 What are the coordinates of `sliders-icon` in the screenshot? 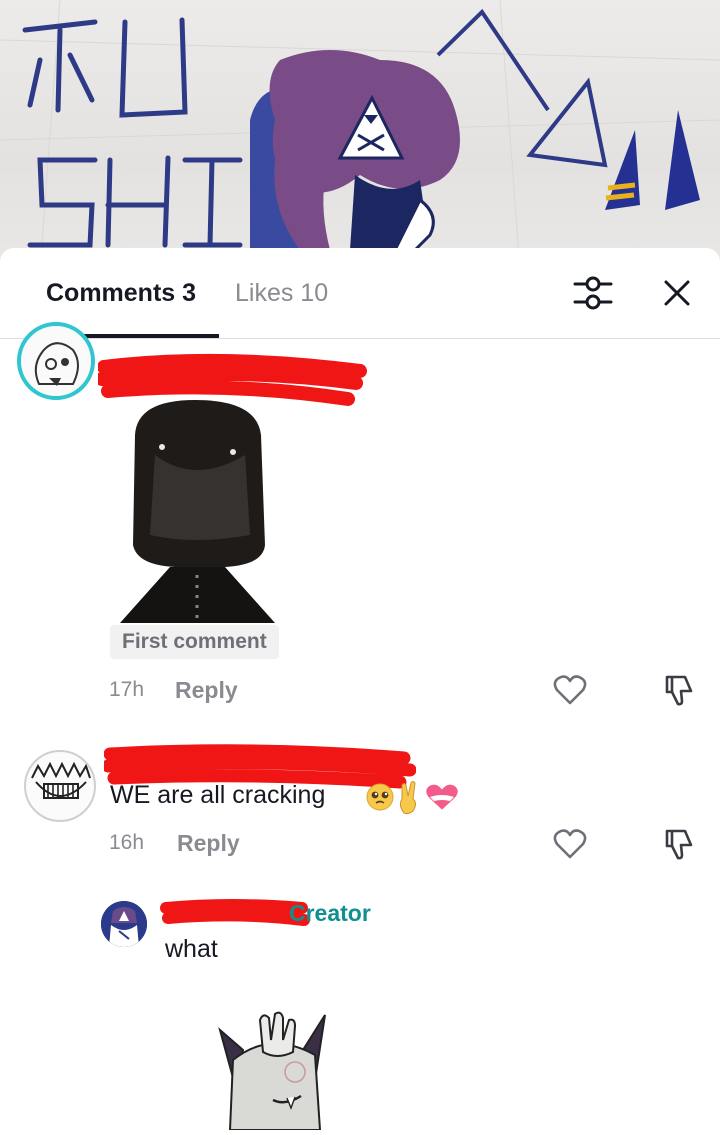 It's located at (593, 295).